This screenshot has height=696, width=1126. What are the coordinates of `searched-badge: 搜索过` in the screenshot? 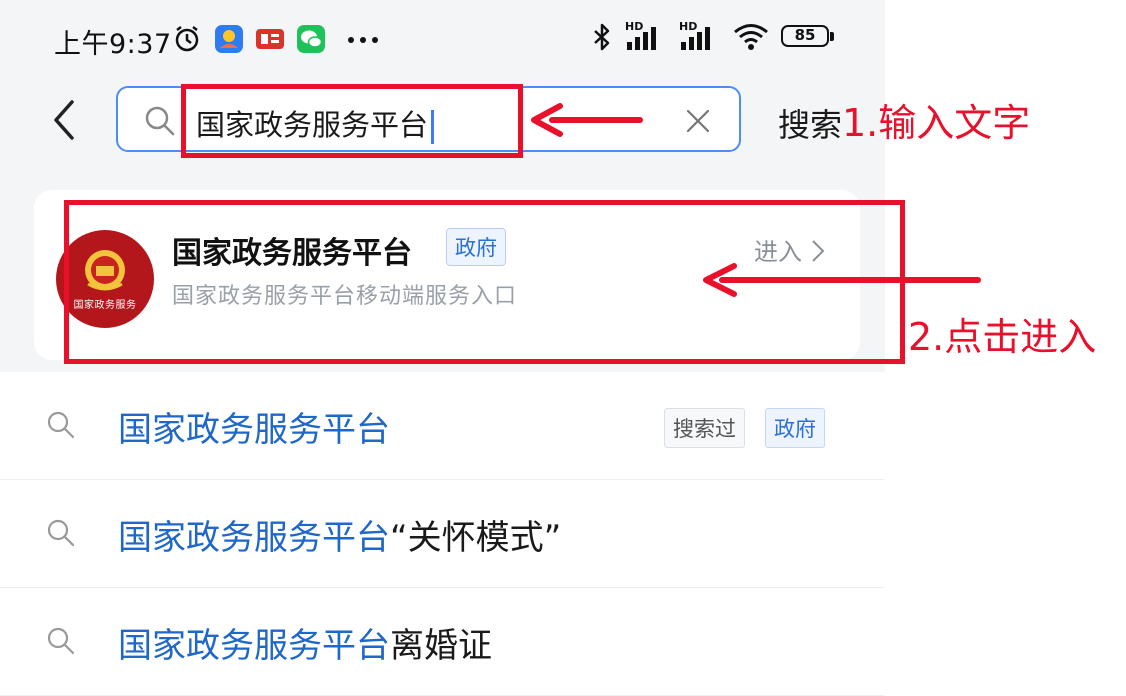 It's located at (704, 428).